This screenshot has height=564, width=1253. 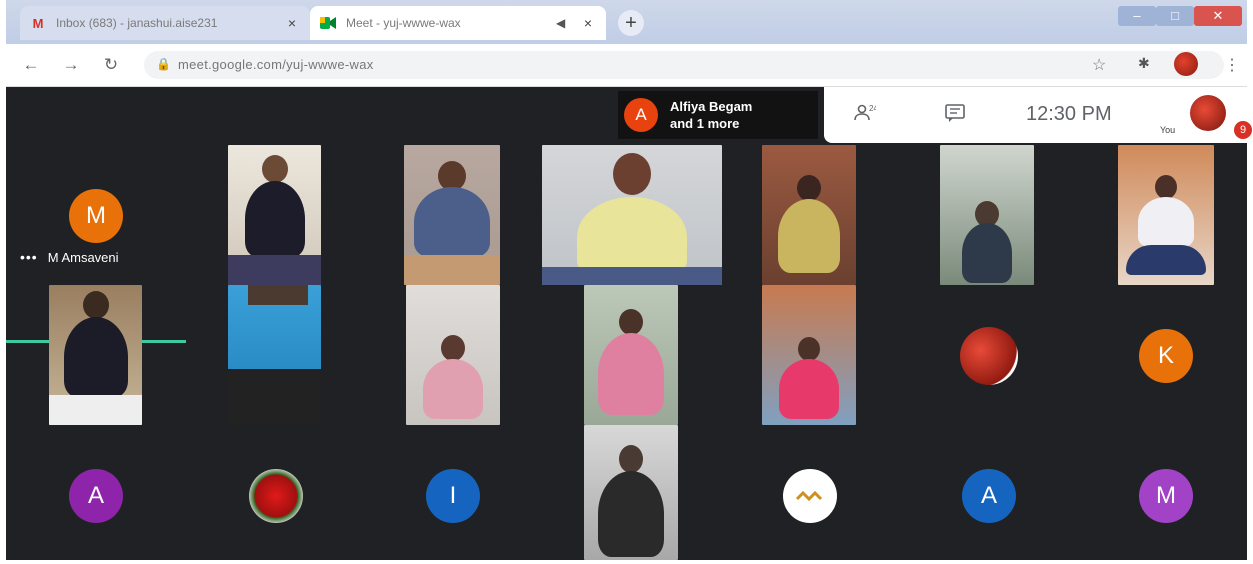 What do you see at coordinates (684, 65) in the screenshot?
I see `address-bar: 🔒 meet.google.com/yuj-wwwe-wax ☆ ✱` at bounding box center [684, 65].